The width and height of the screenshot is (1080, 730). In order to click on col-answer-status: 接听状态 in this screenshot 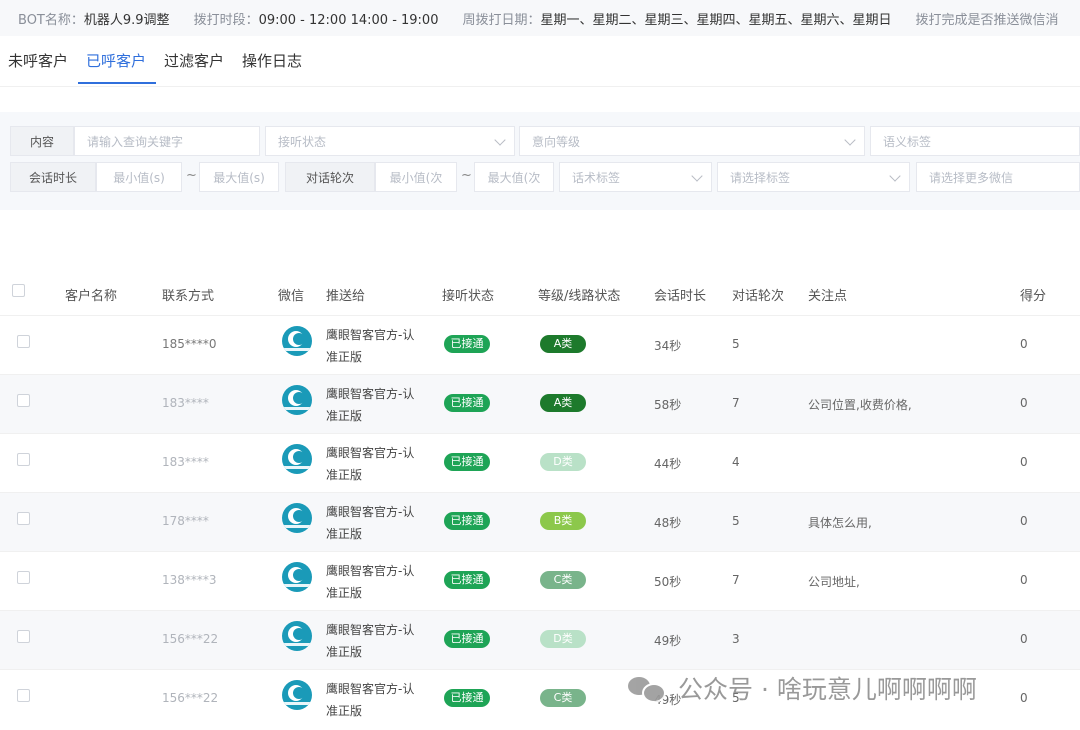, I will do `click(468, 296)`.